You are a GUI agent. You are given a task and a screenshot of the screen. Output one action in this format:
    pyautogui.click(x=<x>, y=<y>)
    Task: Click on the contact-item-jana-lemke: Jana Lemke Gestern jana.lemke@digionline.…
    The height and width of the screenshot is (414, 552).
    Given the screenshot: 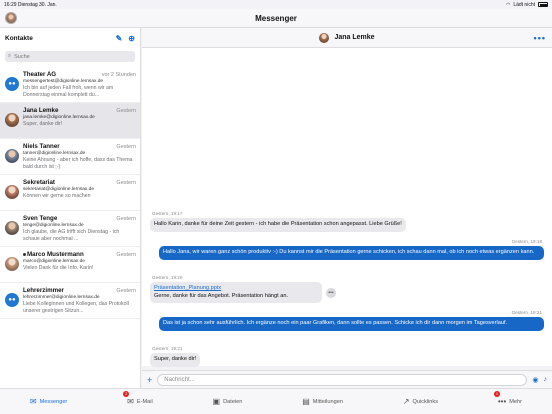 What is the action you would take?
    pyautogui.click(x=70, y=121)
    